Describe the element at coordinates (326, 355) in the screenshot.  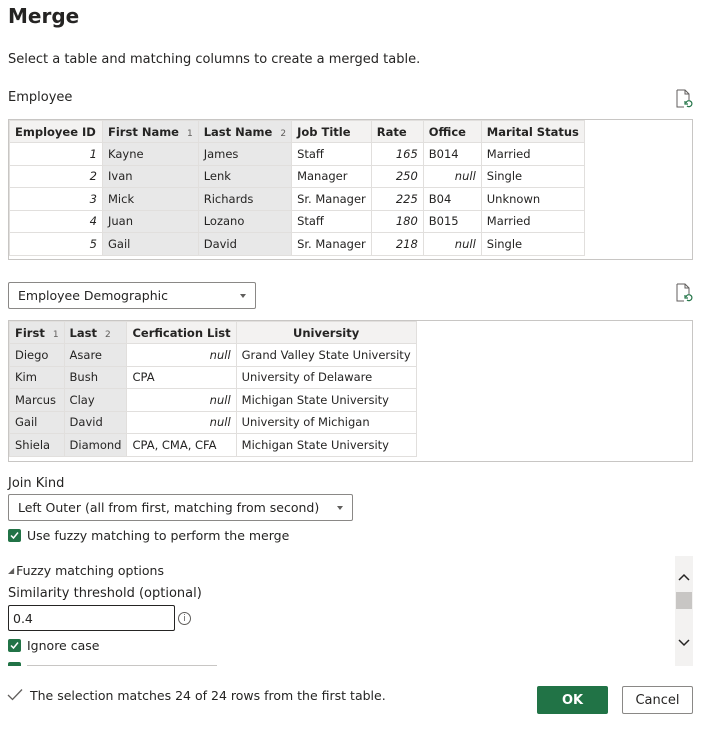
I see `table-cell: Grand Valley State University` at that location.